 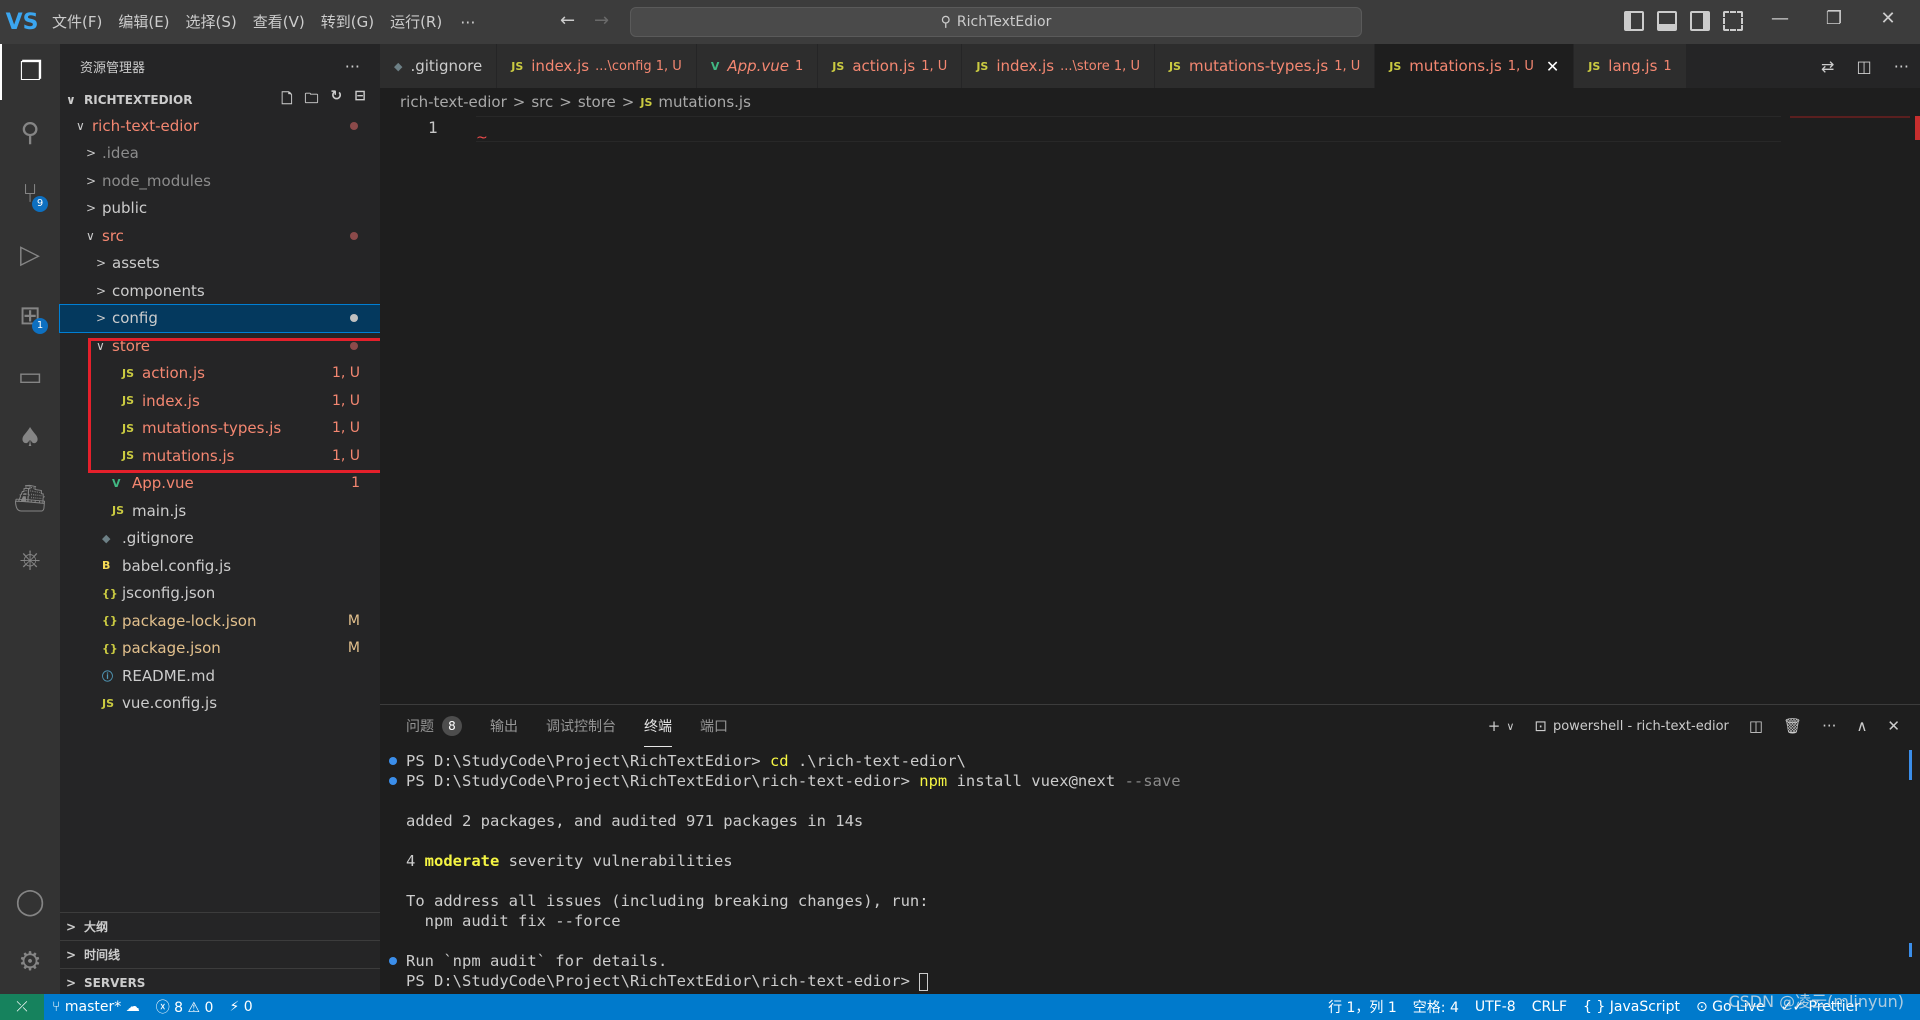 What do you see at coordinates (240, 1007) in the screenshot?
I see `ports-status: ⚡ 0` at bounding box center [240, 1007].